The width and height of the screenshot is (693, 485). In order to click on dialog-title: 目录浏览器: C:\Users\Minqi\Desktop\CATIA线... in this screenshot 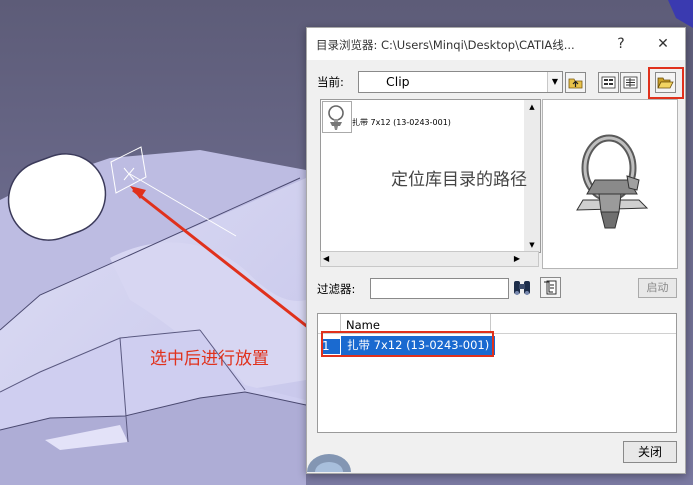, I will do `click(445, 45)`.